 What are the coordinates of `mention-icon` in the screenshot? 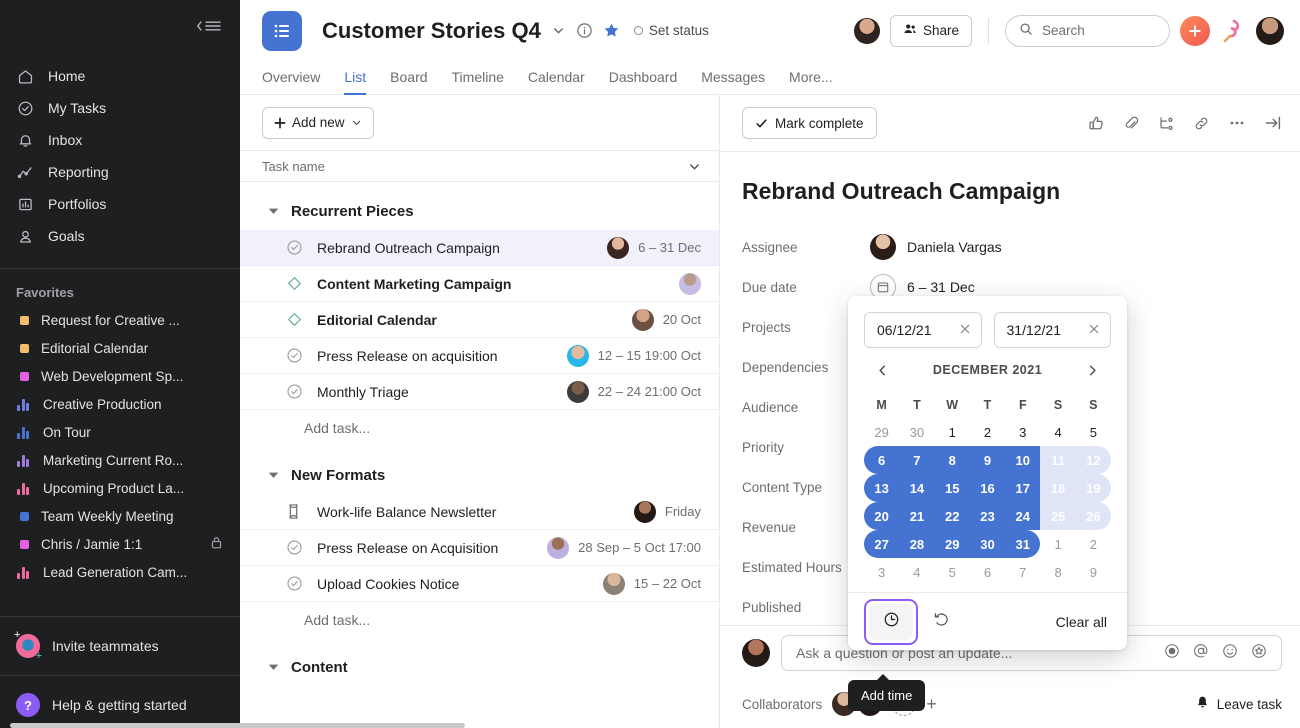 It's located at (1201, 652).